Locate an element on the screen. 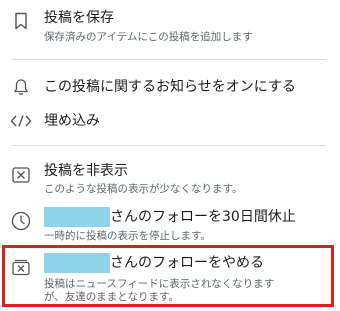 The width and height of the screenshot is (340, 311). snooze-subtitle: 一時的に投稿の表示を停止します。 is located at coordinates (127, 236).